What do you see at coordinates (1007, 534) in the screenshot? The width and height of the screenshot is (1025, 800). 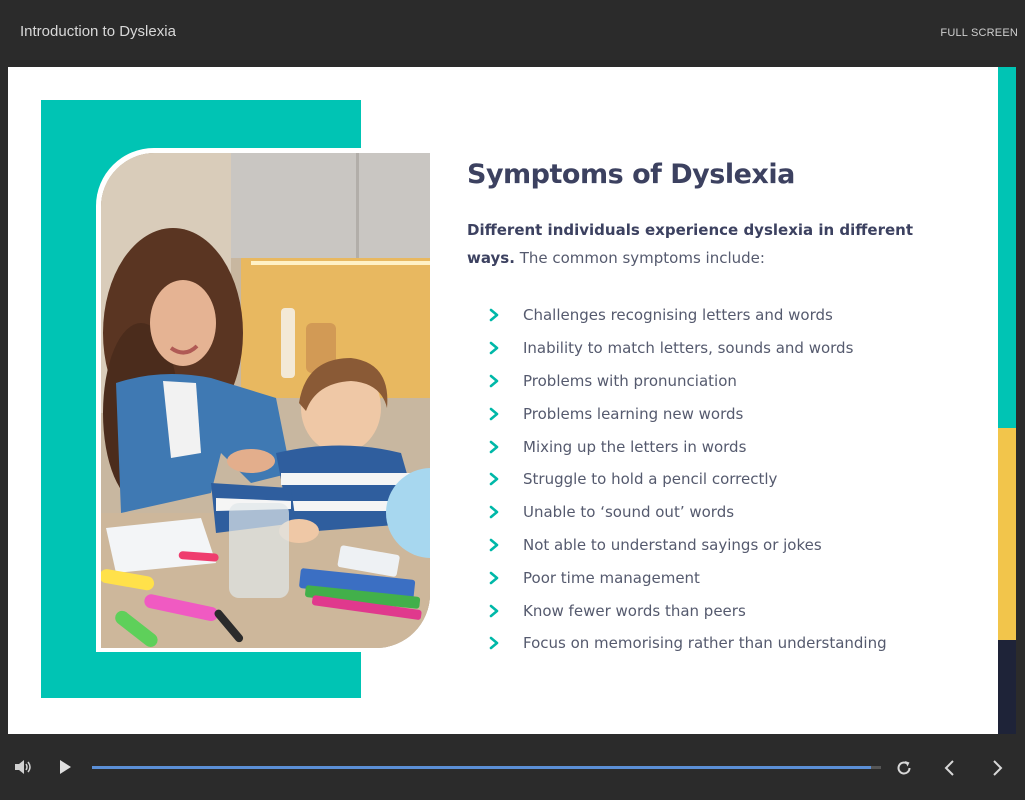 I see `side-strip-yellow` at bounding box center [1007, 534].